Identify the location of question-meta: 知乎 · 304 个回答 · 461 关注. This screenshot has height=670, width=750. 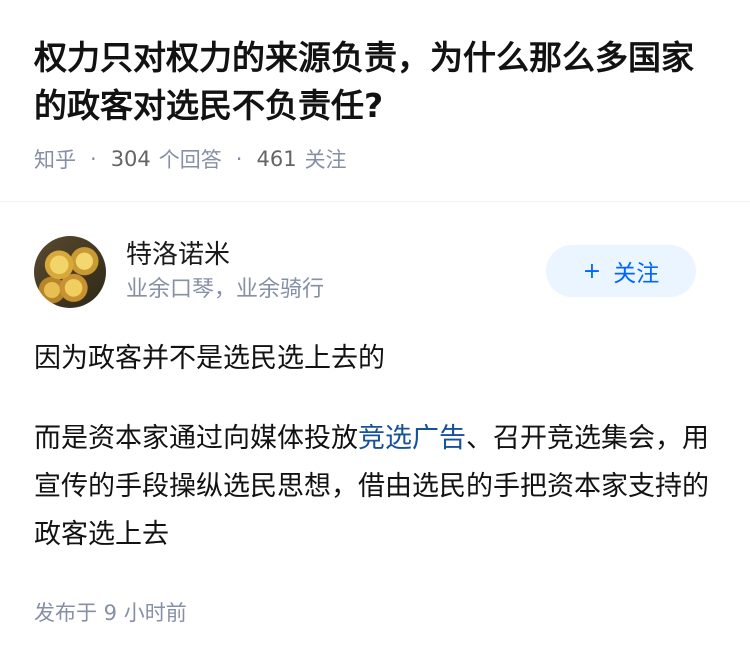
(375, 159).